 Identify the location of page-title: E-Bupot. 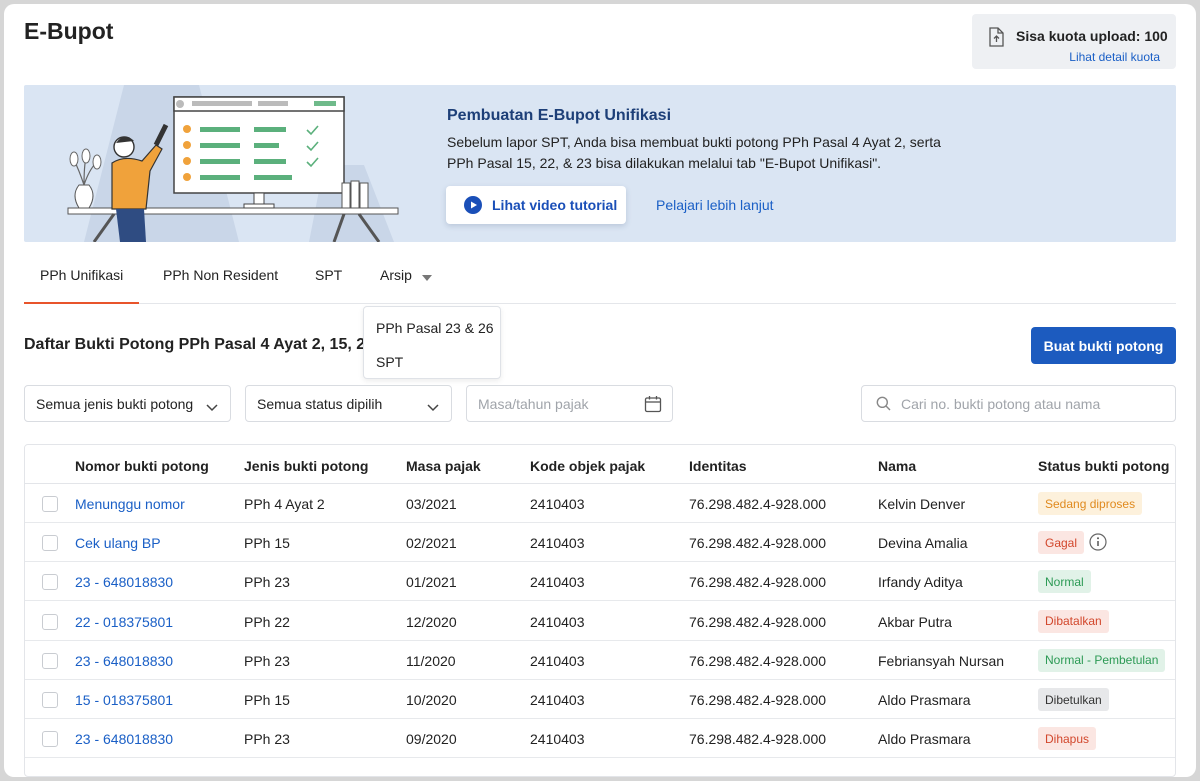
(69, 31).